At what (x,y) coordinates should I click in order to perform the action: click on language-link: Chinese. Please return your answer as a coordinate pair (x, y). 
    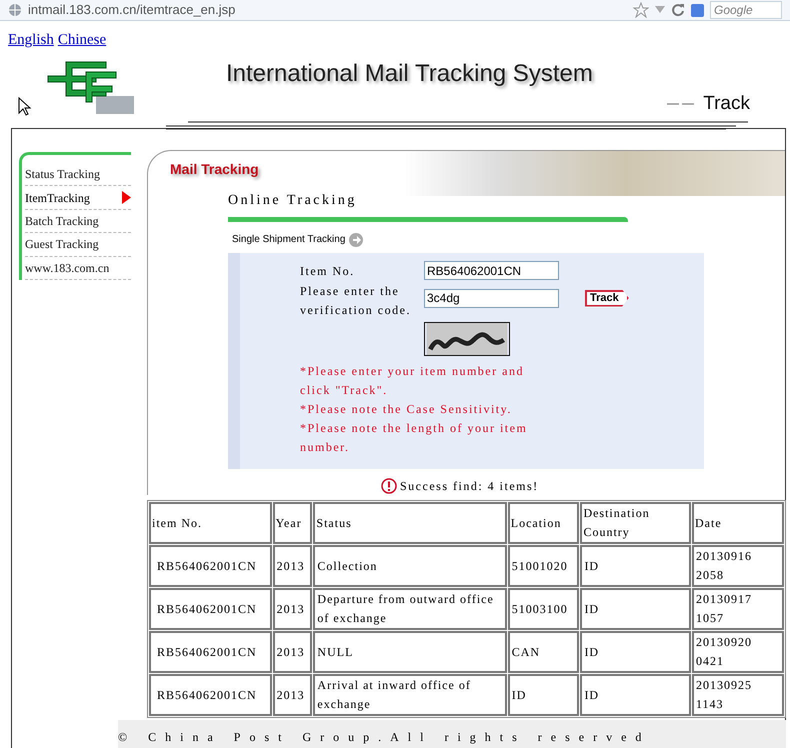
    Looking at the image, I should click on (82, 40).